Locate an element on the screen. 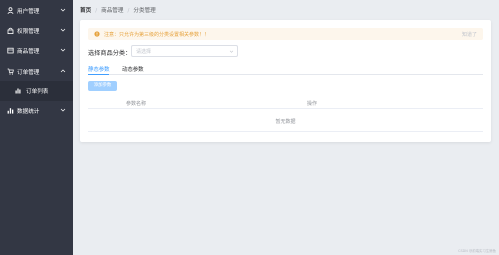 The width and height of the screenshot is (499, 255). order-icon is located at coordinates (10, 71).